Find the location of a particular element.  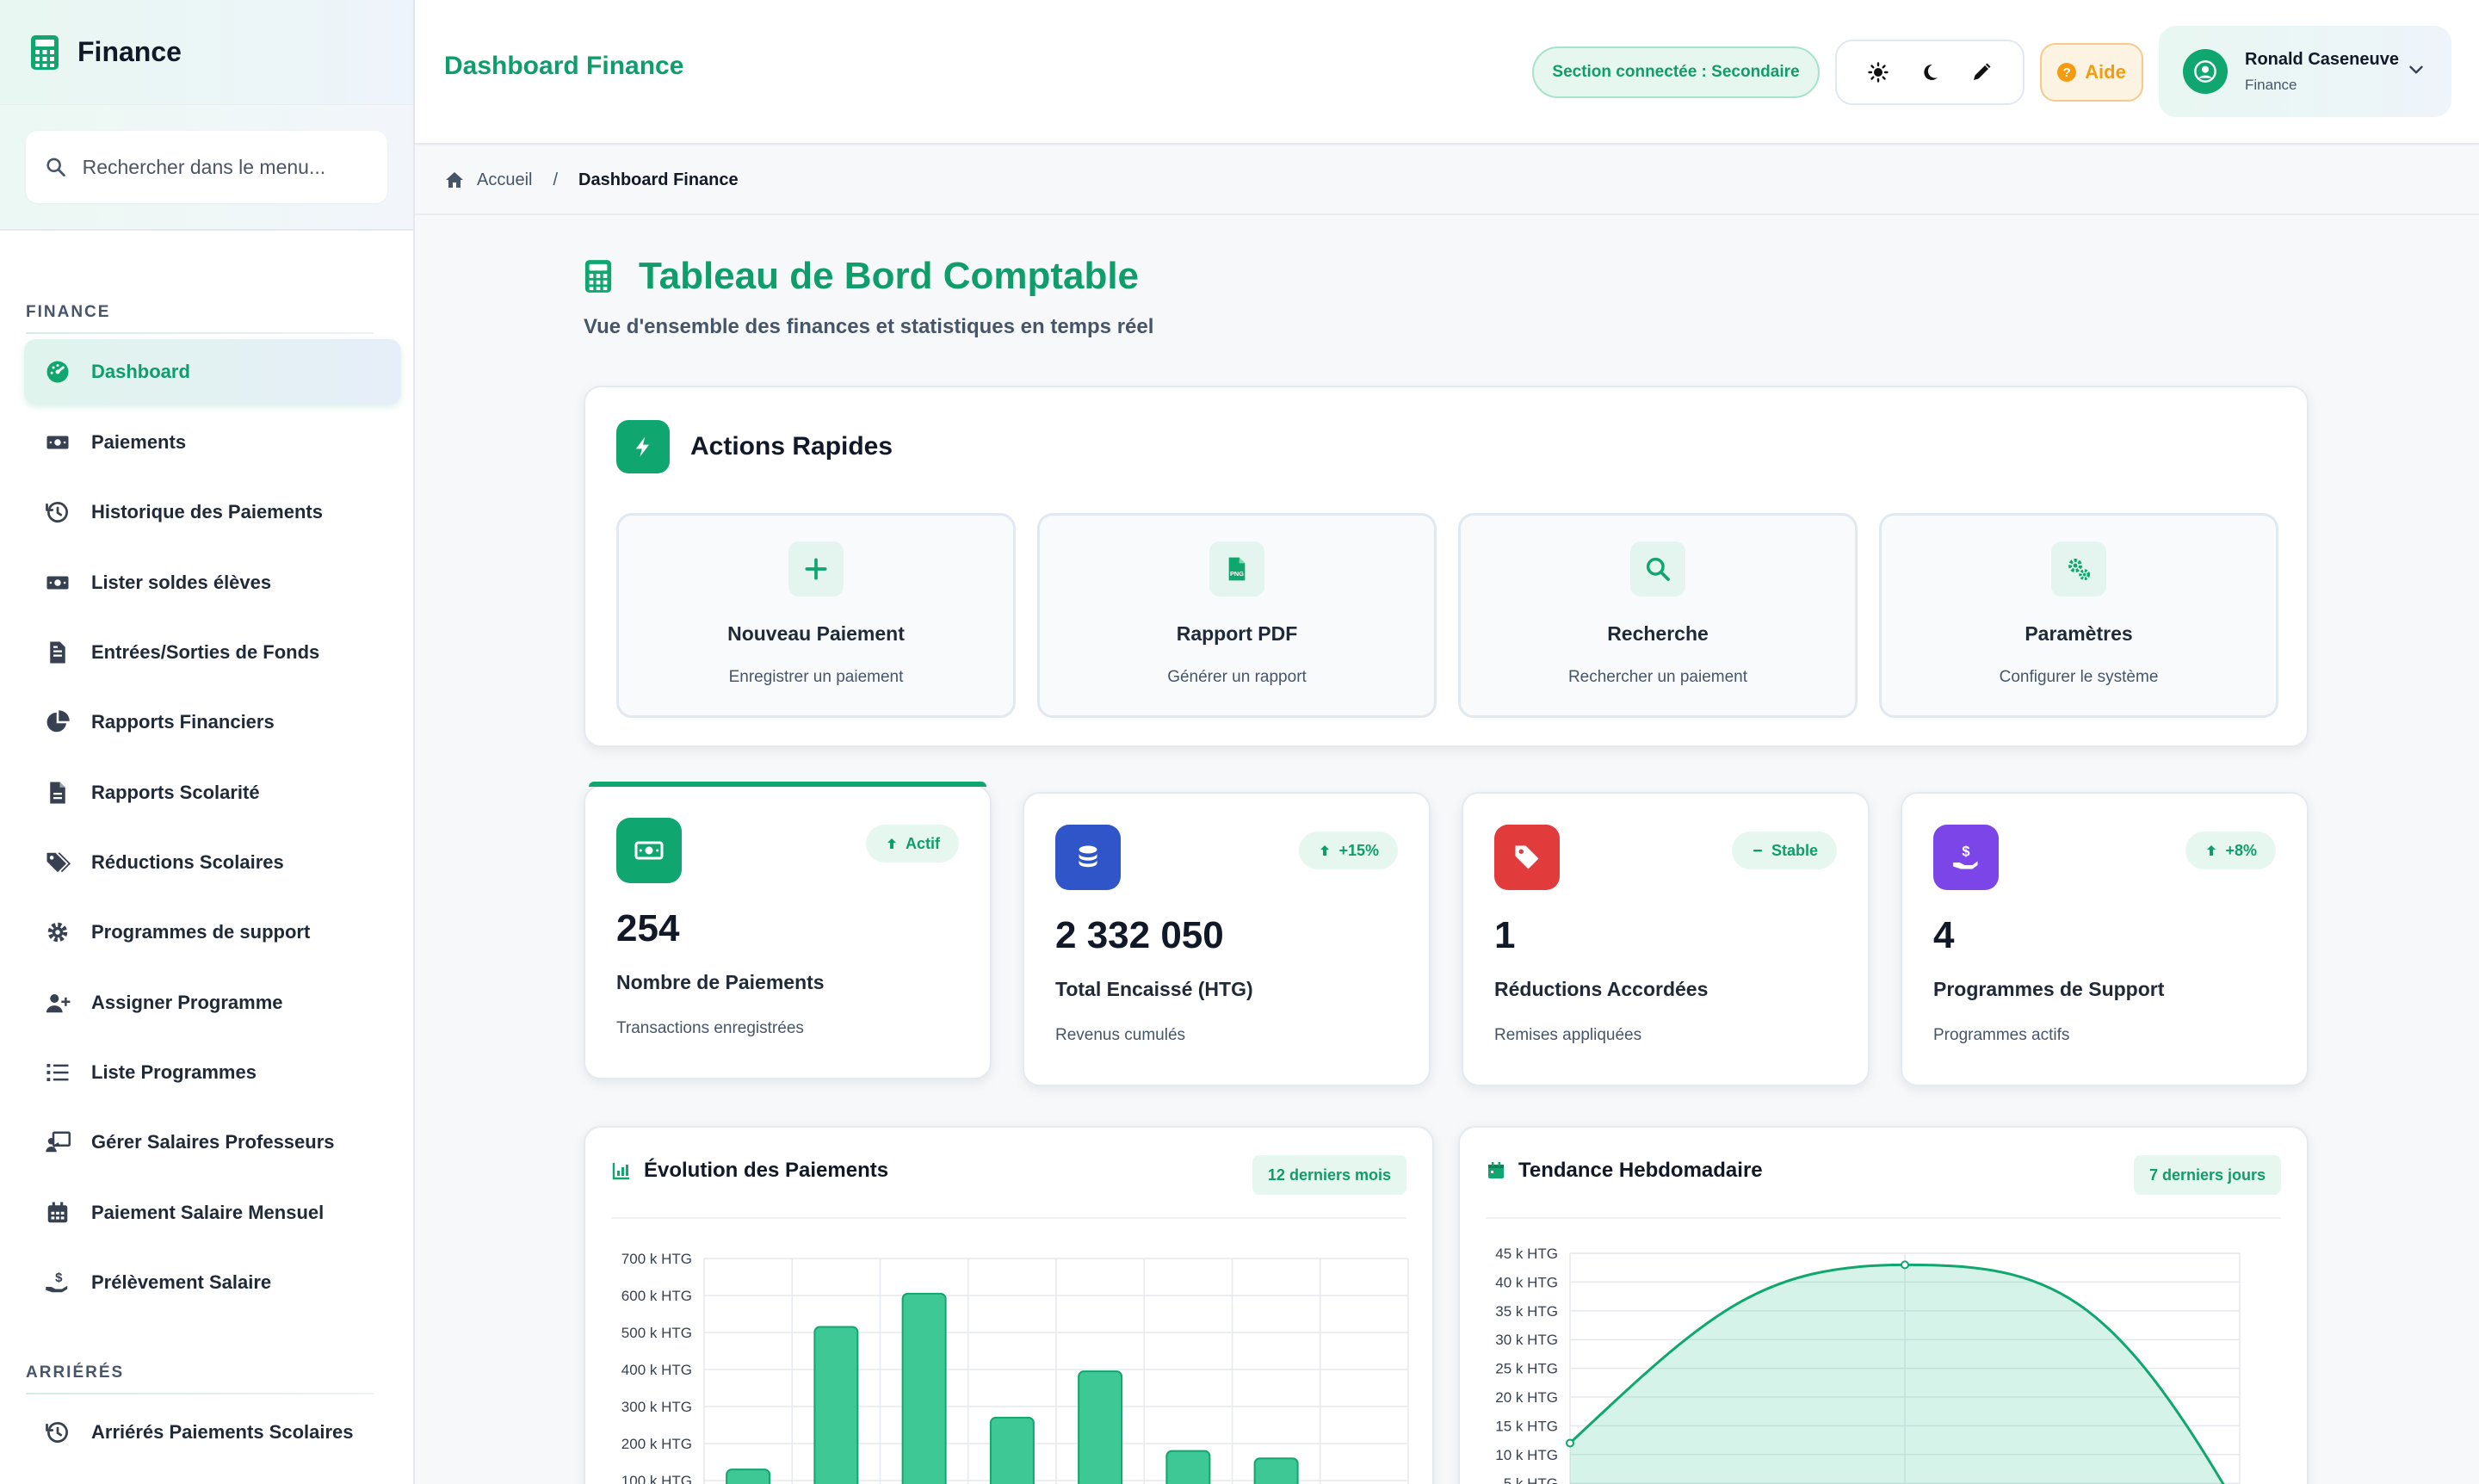

sidebar-item-label: Prélèvement Salaire is located at coordinates (181, 1282).